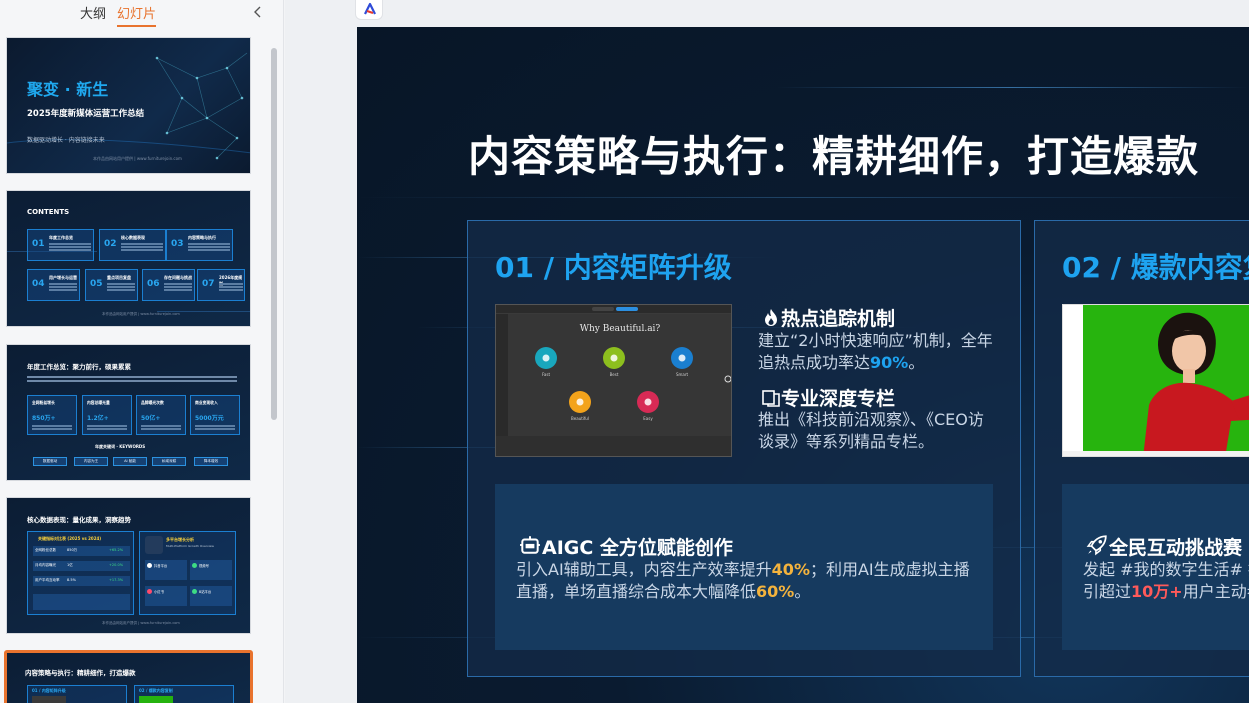 The width and height of the screenshot is (1249, 703). What do you see at coordinates (530, 545) in the screenshot?
I see `robot-icon` at bounding box center [530, 545].